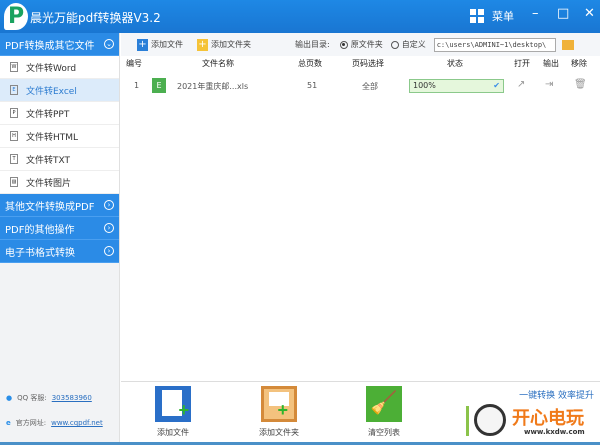 The height and width of the screenshot is (445, 600). What do you see at coordinates (579, 63) in the screenshot?
I see `header-remove: 移除` at bounding box center [579, 63].